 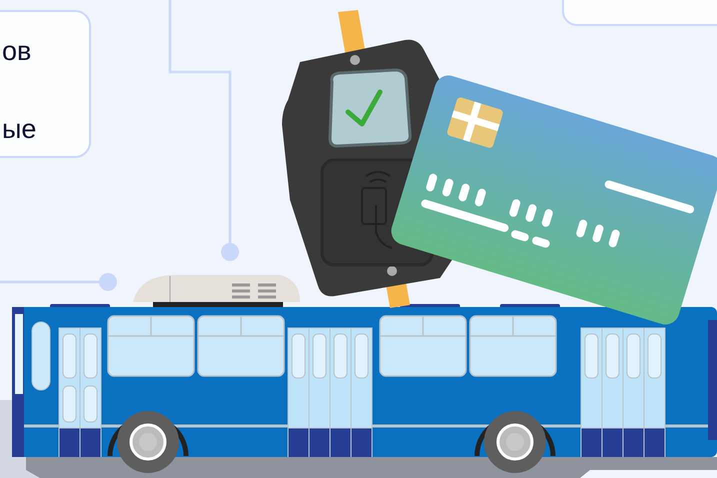 I want to click on card-text: ов, so click(x=17, y=51).